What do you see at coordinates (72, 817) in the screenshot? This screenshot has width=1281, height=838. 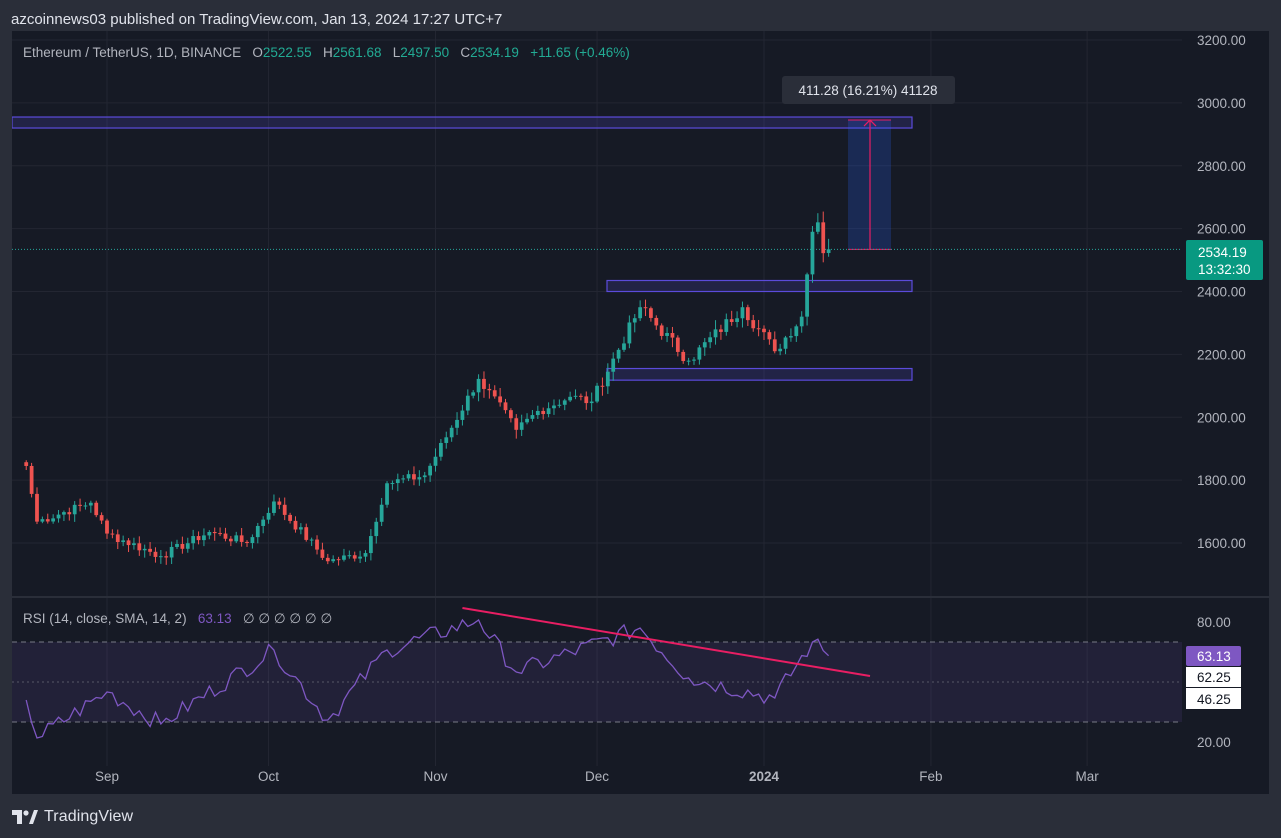 I see `tradingview-logo: TradingView` at bounding box center [72, 817].